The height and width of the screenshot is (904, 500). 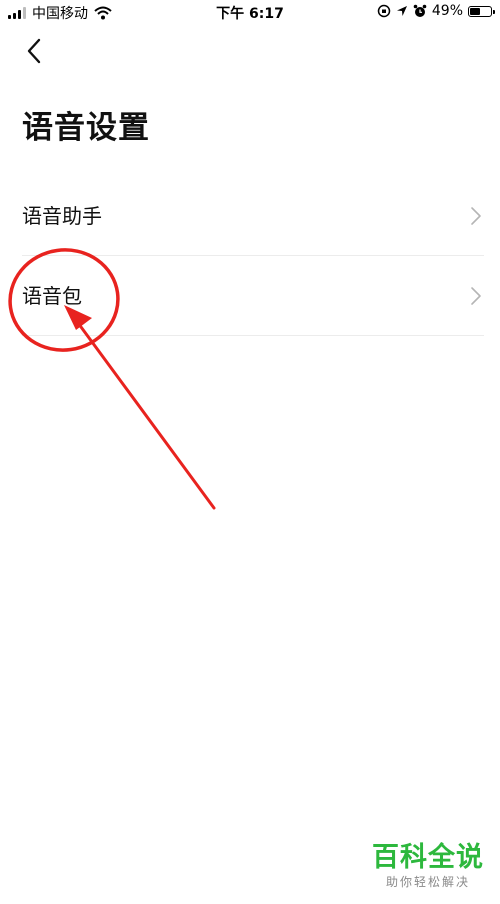 What do you see at coordinates (62, 216) in the screenshot?
I see `list-item-label: 语音助手` at bounding box center [62, 216].